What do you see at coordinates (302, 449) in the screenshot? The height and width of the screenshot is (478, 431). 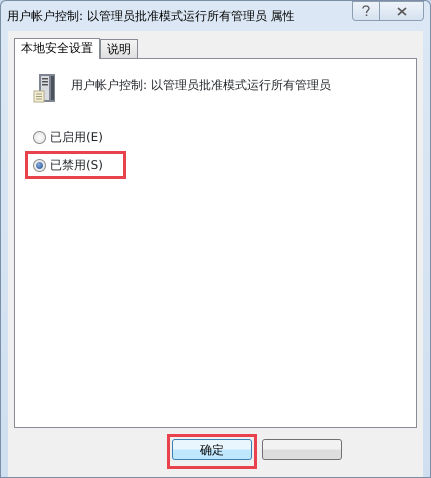 I see `dialog-button` at bounding box center [302, 449].